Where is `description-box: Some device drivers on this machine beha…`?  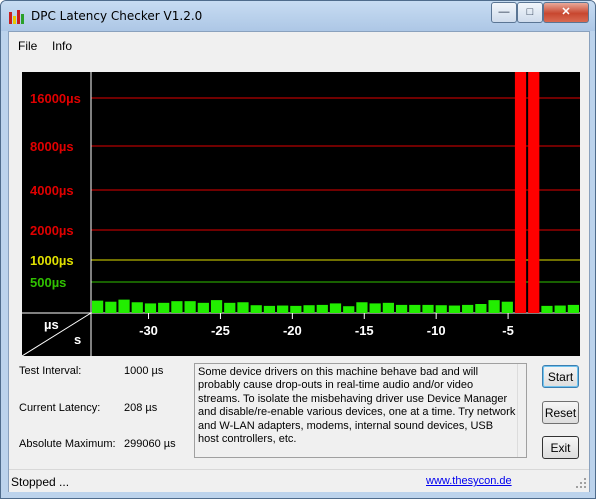
description-box: Some device drivers on this machine beha… is located at coordinates (360, 410).